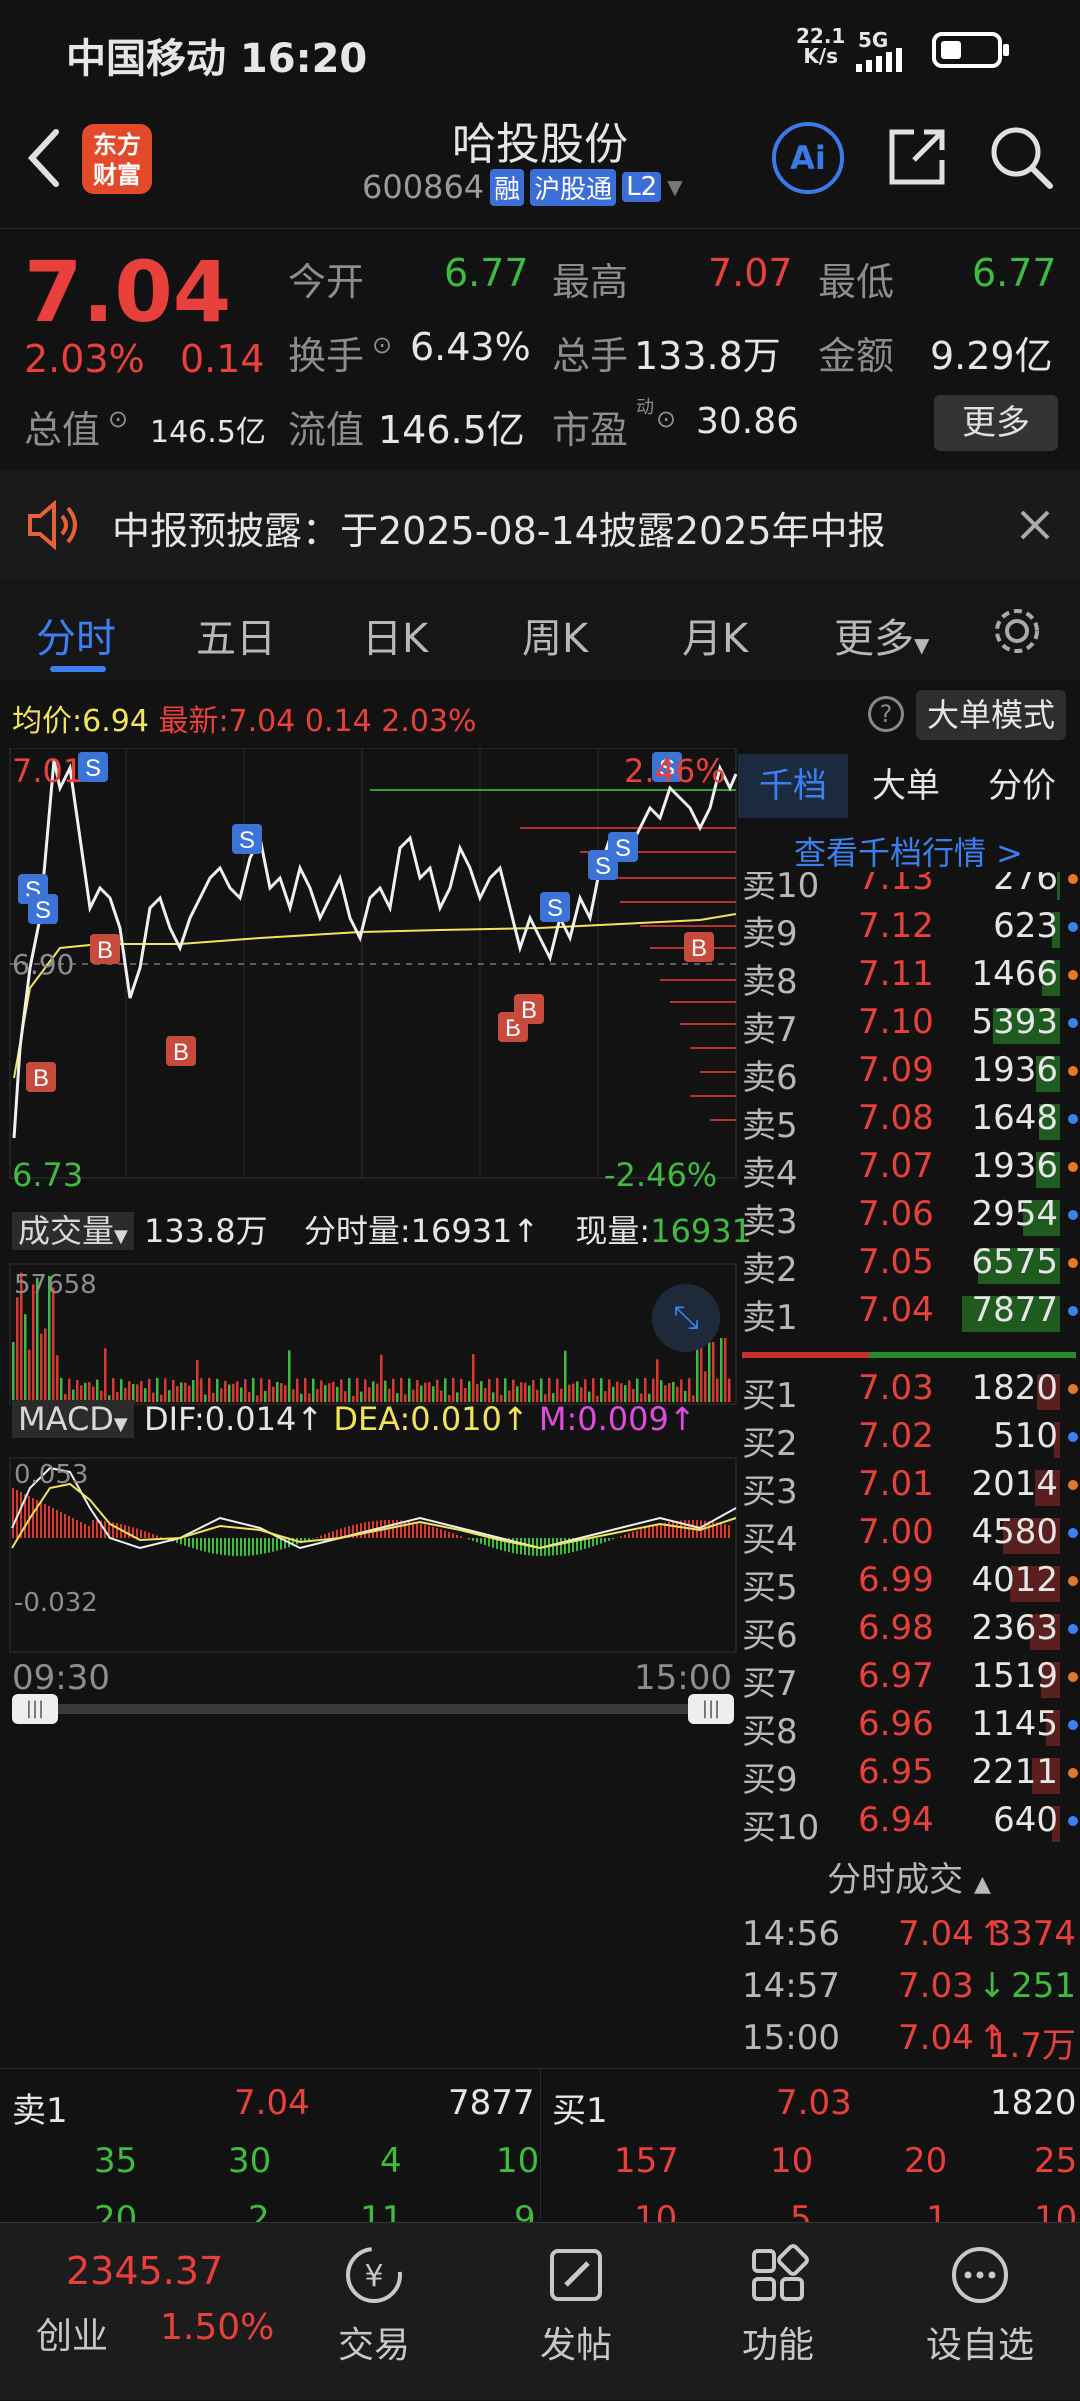 The width and height of the screenshot is (1080, 2401). Describe the element at coordinates (909, 888) in the screenshot. I see `ask-row: 卖107.13276` at that location.